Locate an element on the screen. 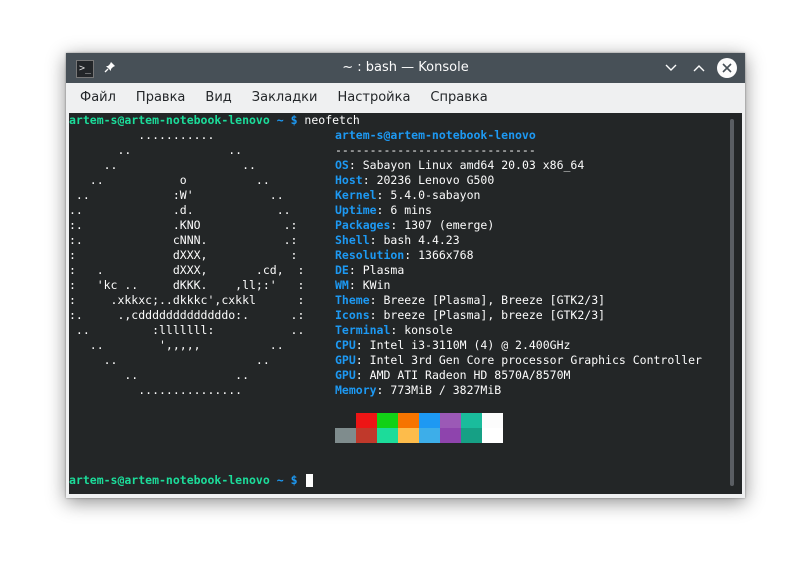 This screenshot has height=577, width=811. logo-line: : . dXXX, .cd, : is located at coordinates (187, 270).